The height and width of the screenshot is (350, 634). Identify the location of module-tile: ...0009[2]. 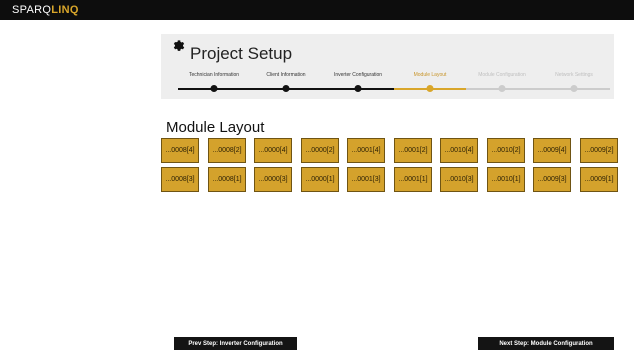
(599, 150).